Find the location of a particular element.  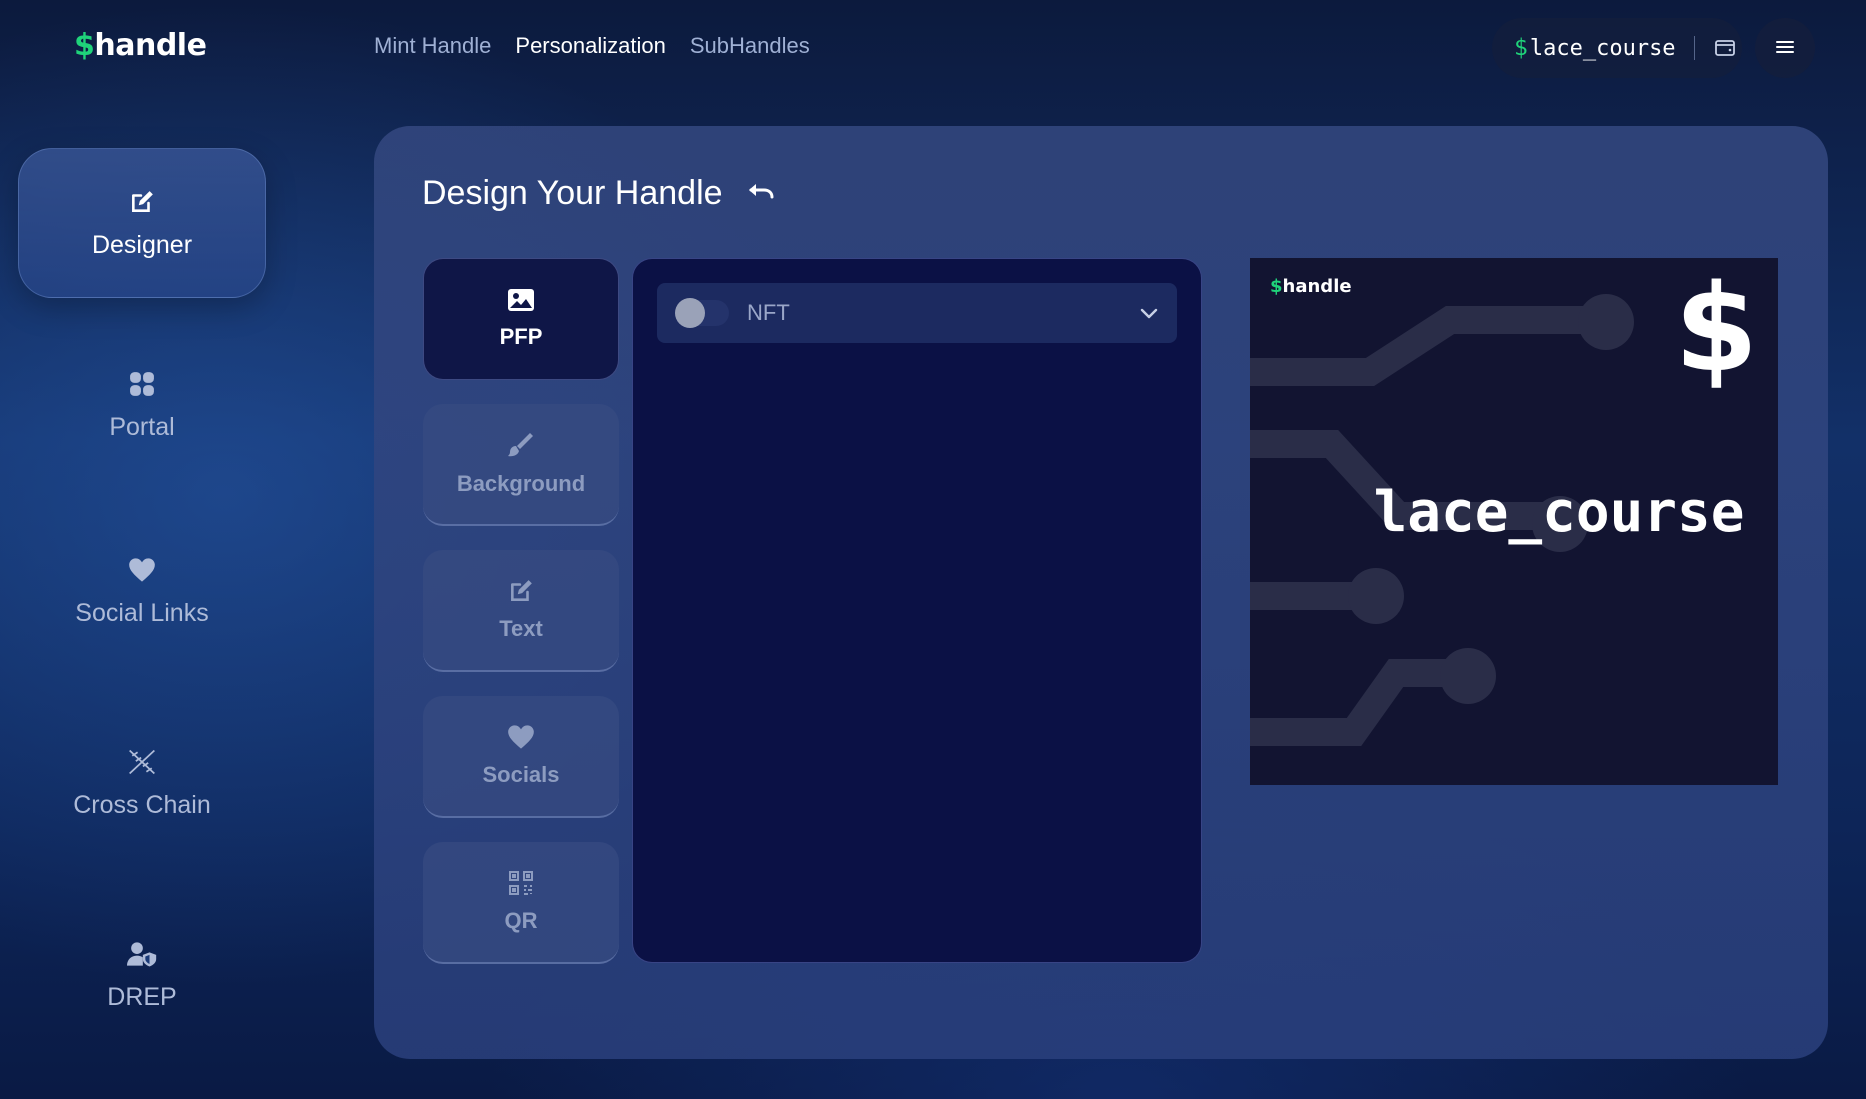

hamburger-icon is located at coordinates (1785, 48).